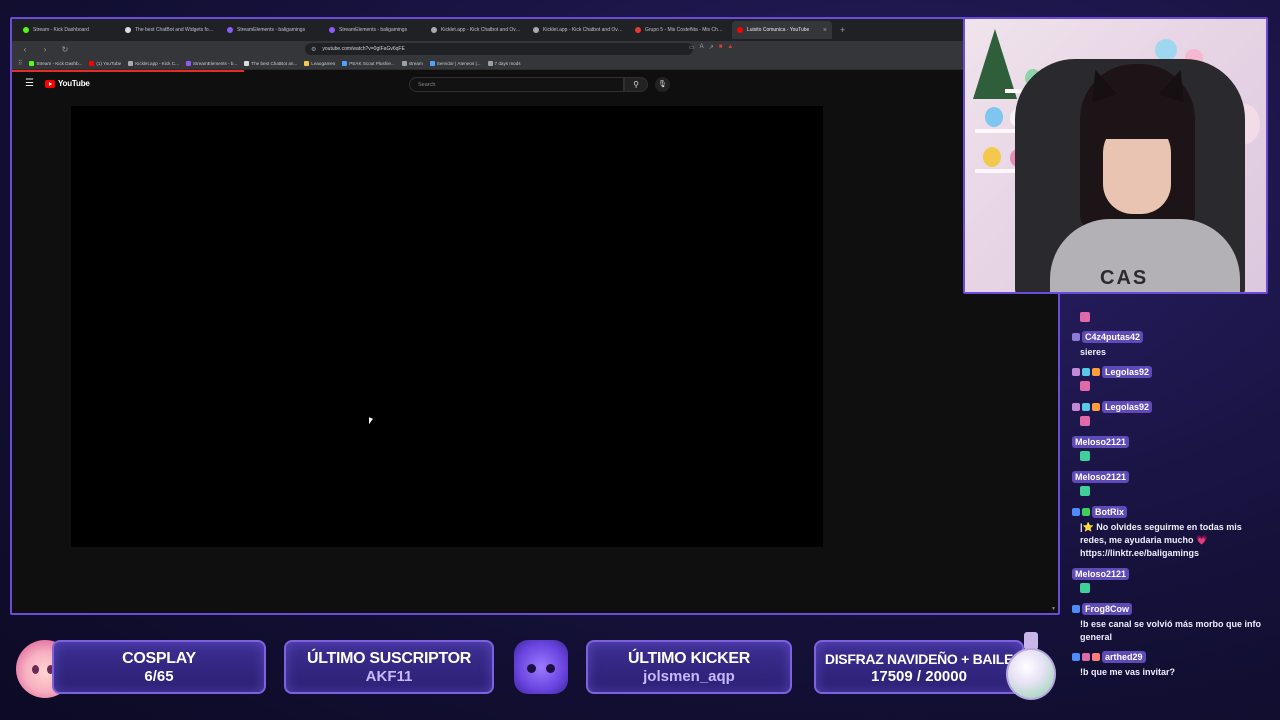  What do you see at coordinates (74, 83) in the screenshot?
I see `youtube-logo-text: YouTube` at bounding box center [74, 83].